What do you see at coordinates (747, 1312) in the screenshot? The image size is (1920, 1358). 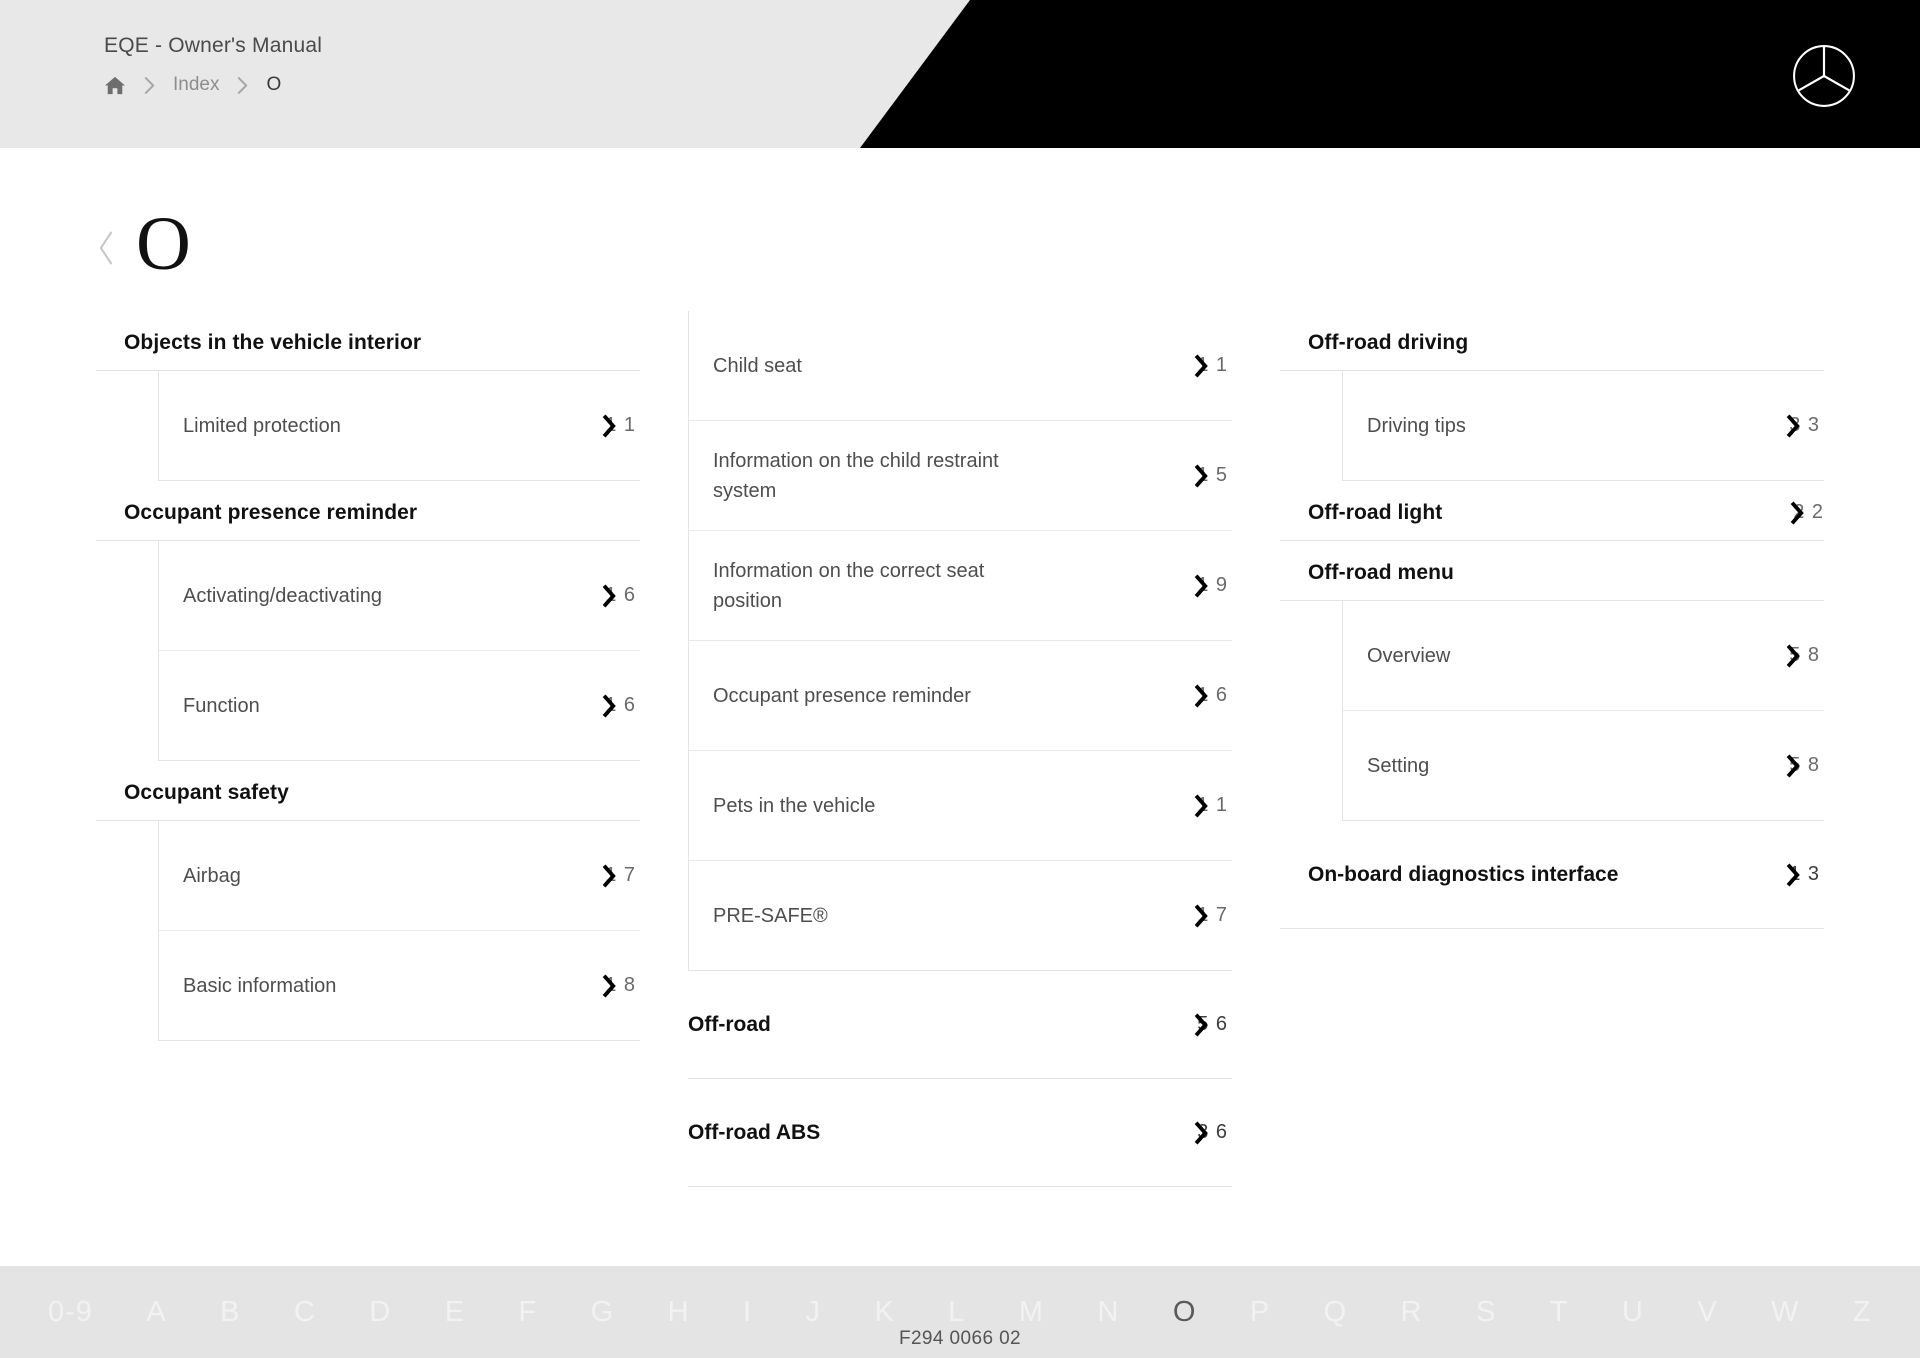 I see `alpha-item-i: I` at bounding box center [747, 1312].